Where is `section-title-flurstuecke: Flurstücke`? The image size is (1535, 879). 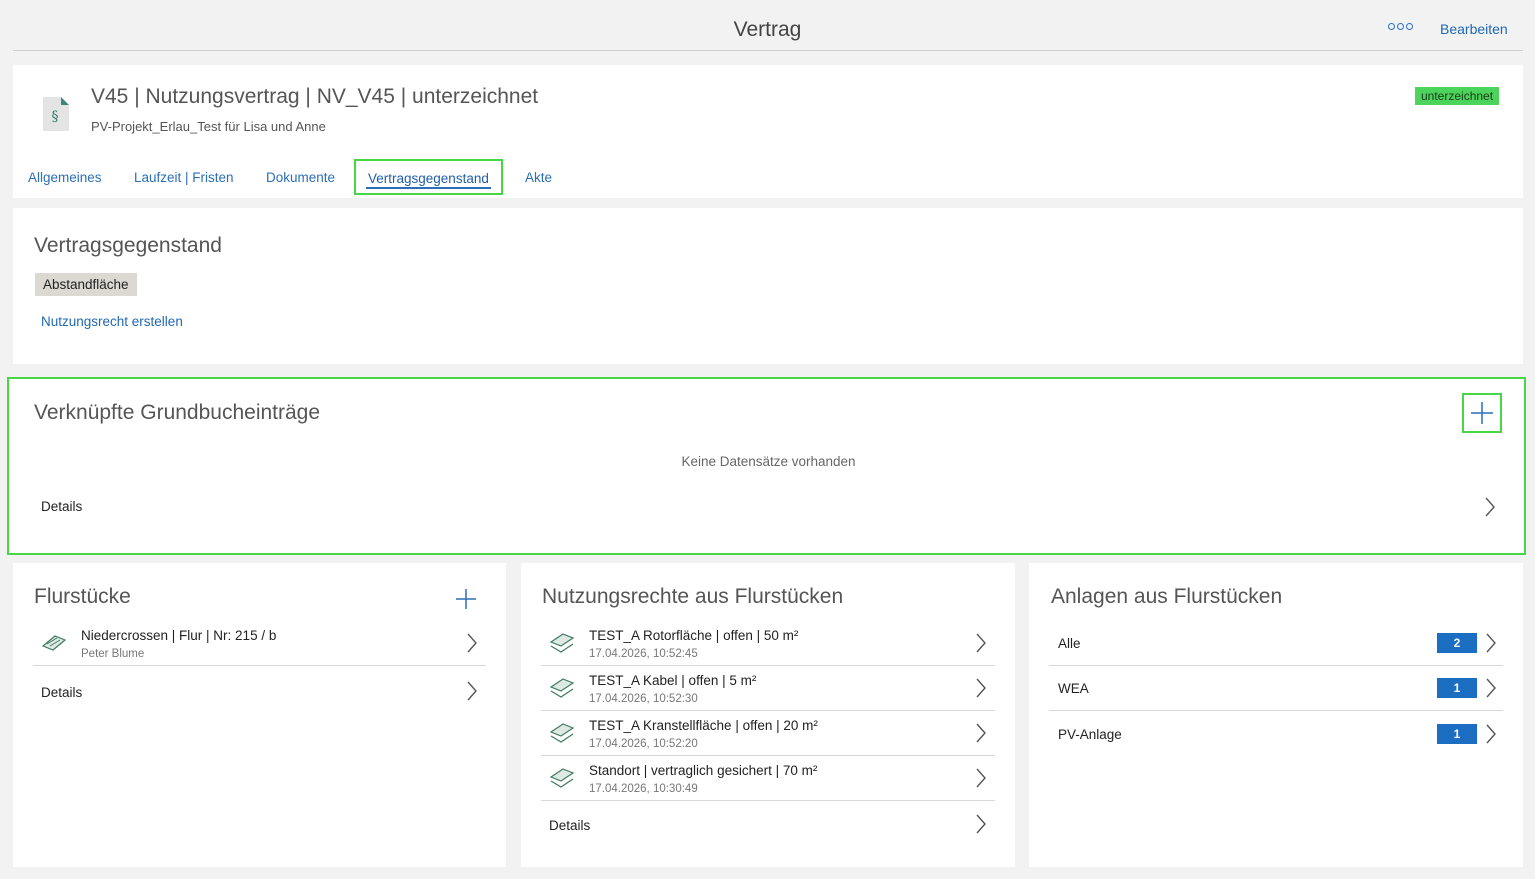
section-title-flurstuecke: Flurstücke is located at coordinates (82, 596).